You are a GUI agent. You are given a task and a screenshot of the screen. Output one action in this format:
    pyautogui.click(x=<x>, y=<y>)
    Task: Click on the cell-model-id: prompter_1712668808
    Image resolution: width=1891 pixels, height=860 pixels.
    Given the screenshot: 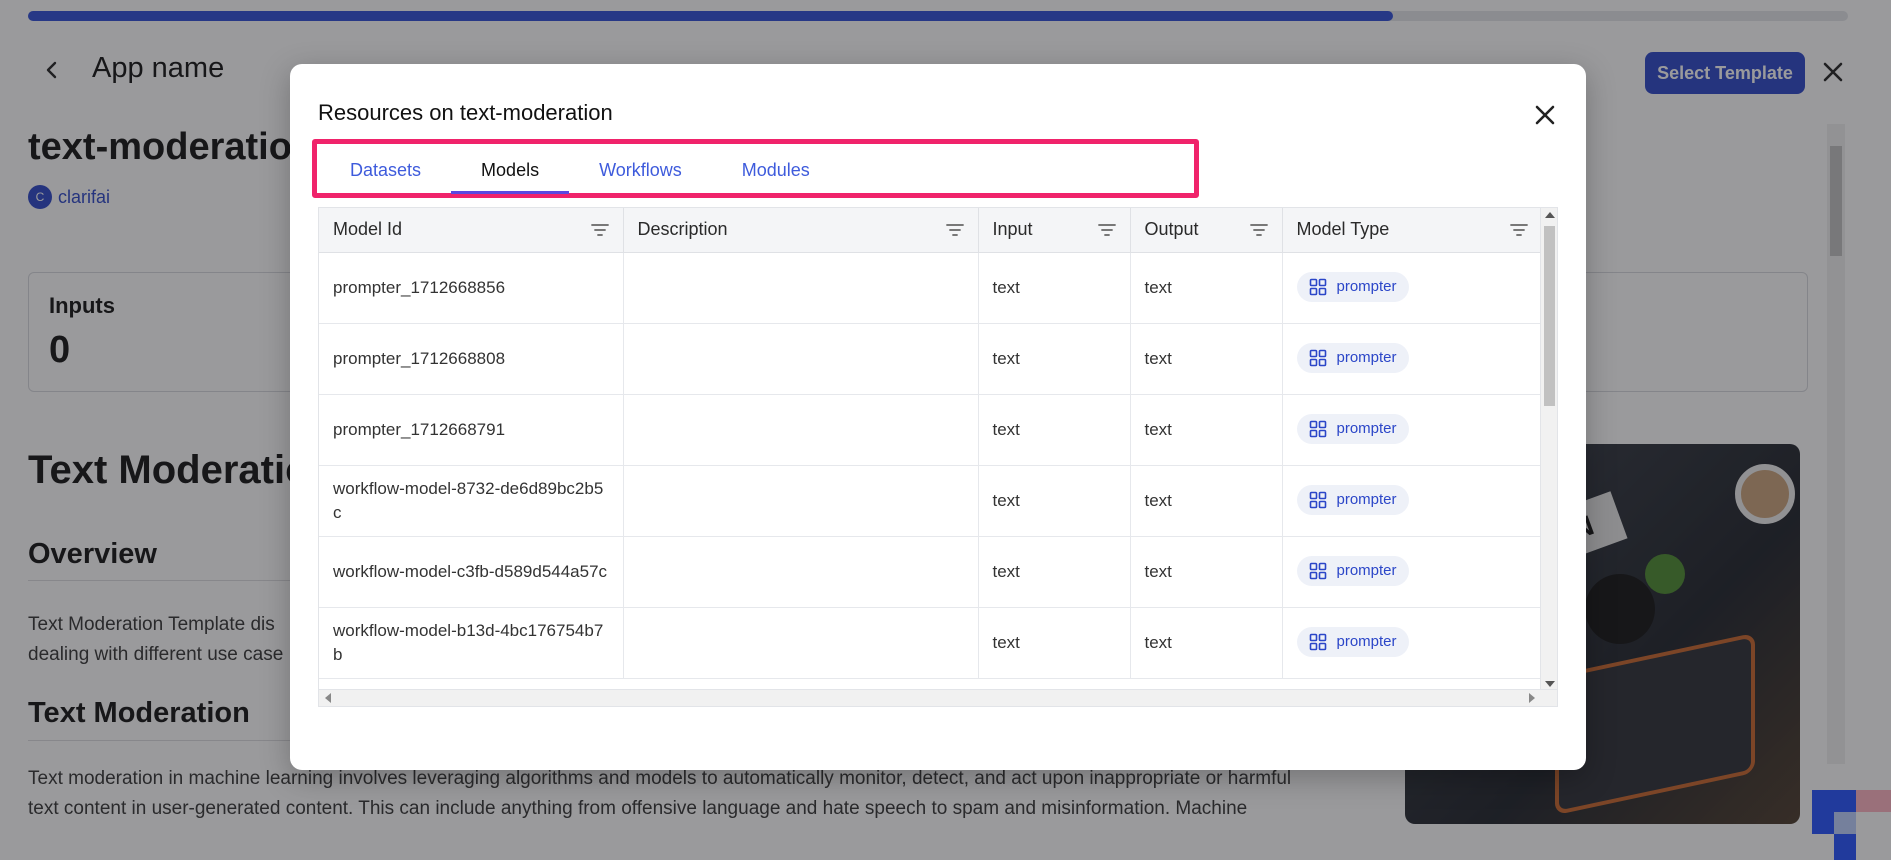 What is the action you would take?
    pyautogui.click(x=471, y=359)
    